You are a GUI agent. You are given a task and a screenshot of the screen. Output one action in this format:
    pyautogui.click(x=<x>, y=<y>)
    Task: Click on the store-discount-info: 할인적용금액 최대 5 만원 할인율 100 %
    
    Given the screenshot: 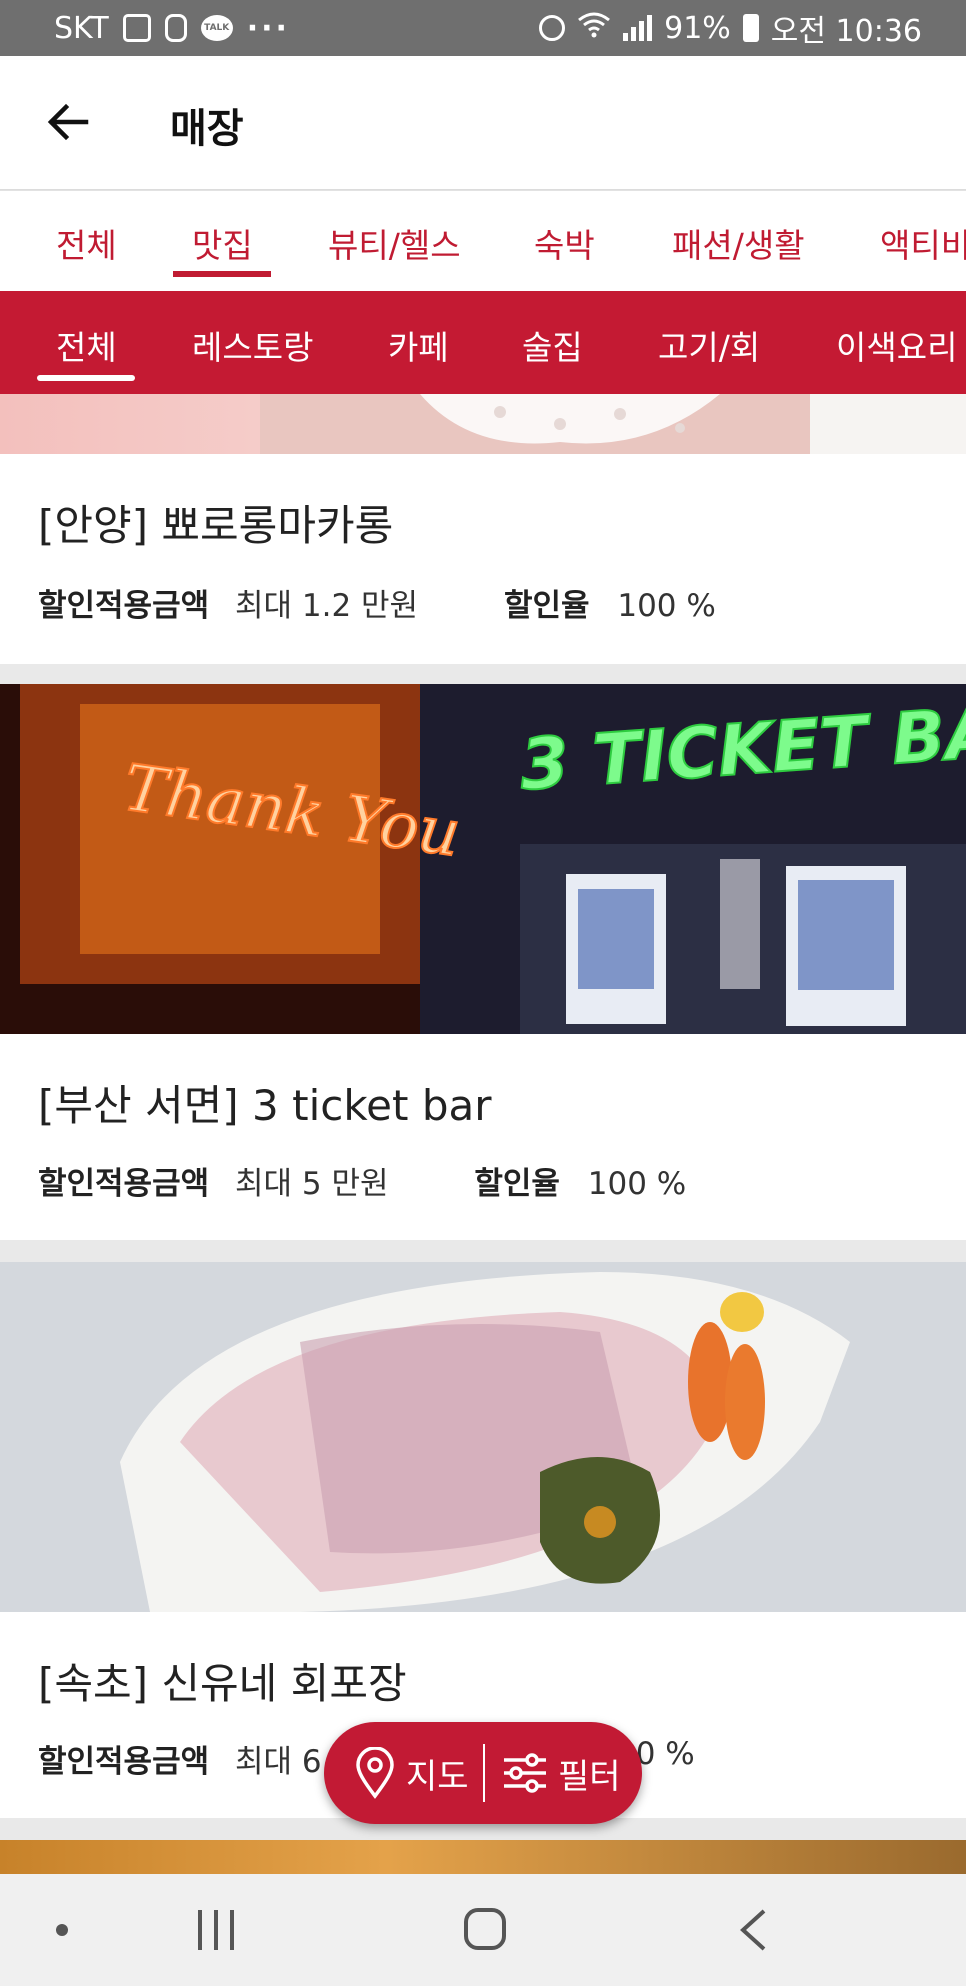 What is the action you would take?
    pyautogui.click(x=362, y=1180)
    